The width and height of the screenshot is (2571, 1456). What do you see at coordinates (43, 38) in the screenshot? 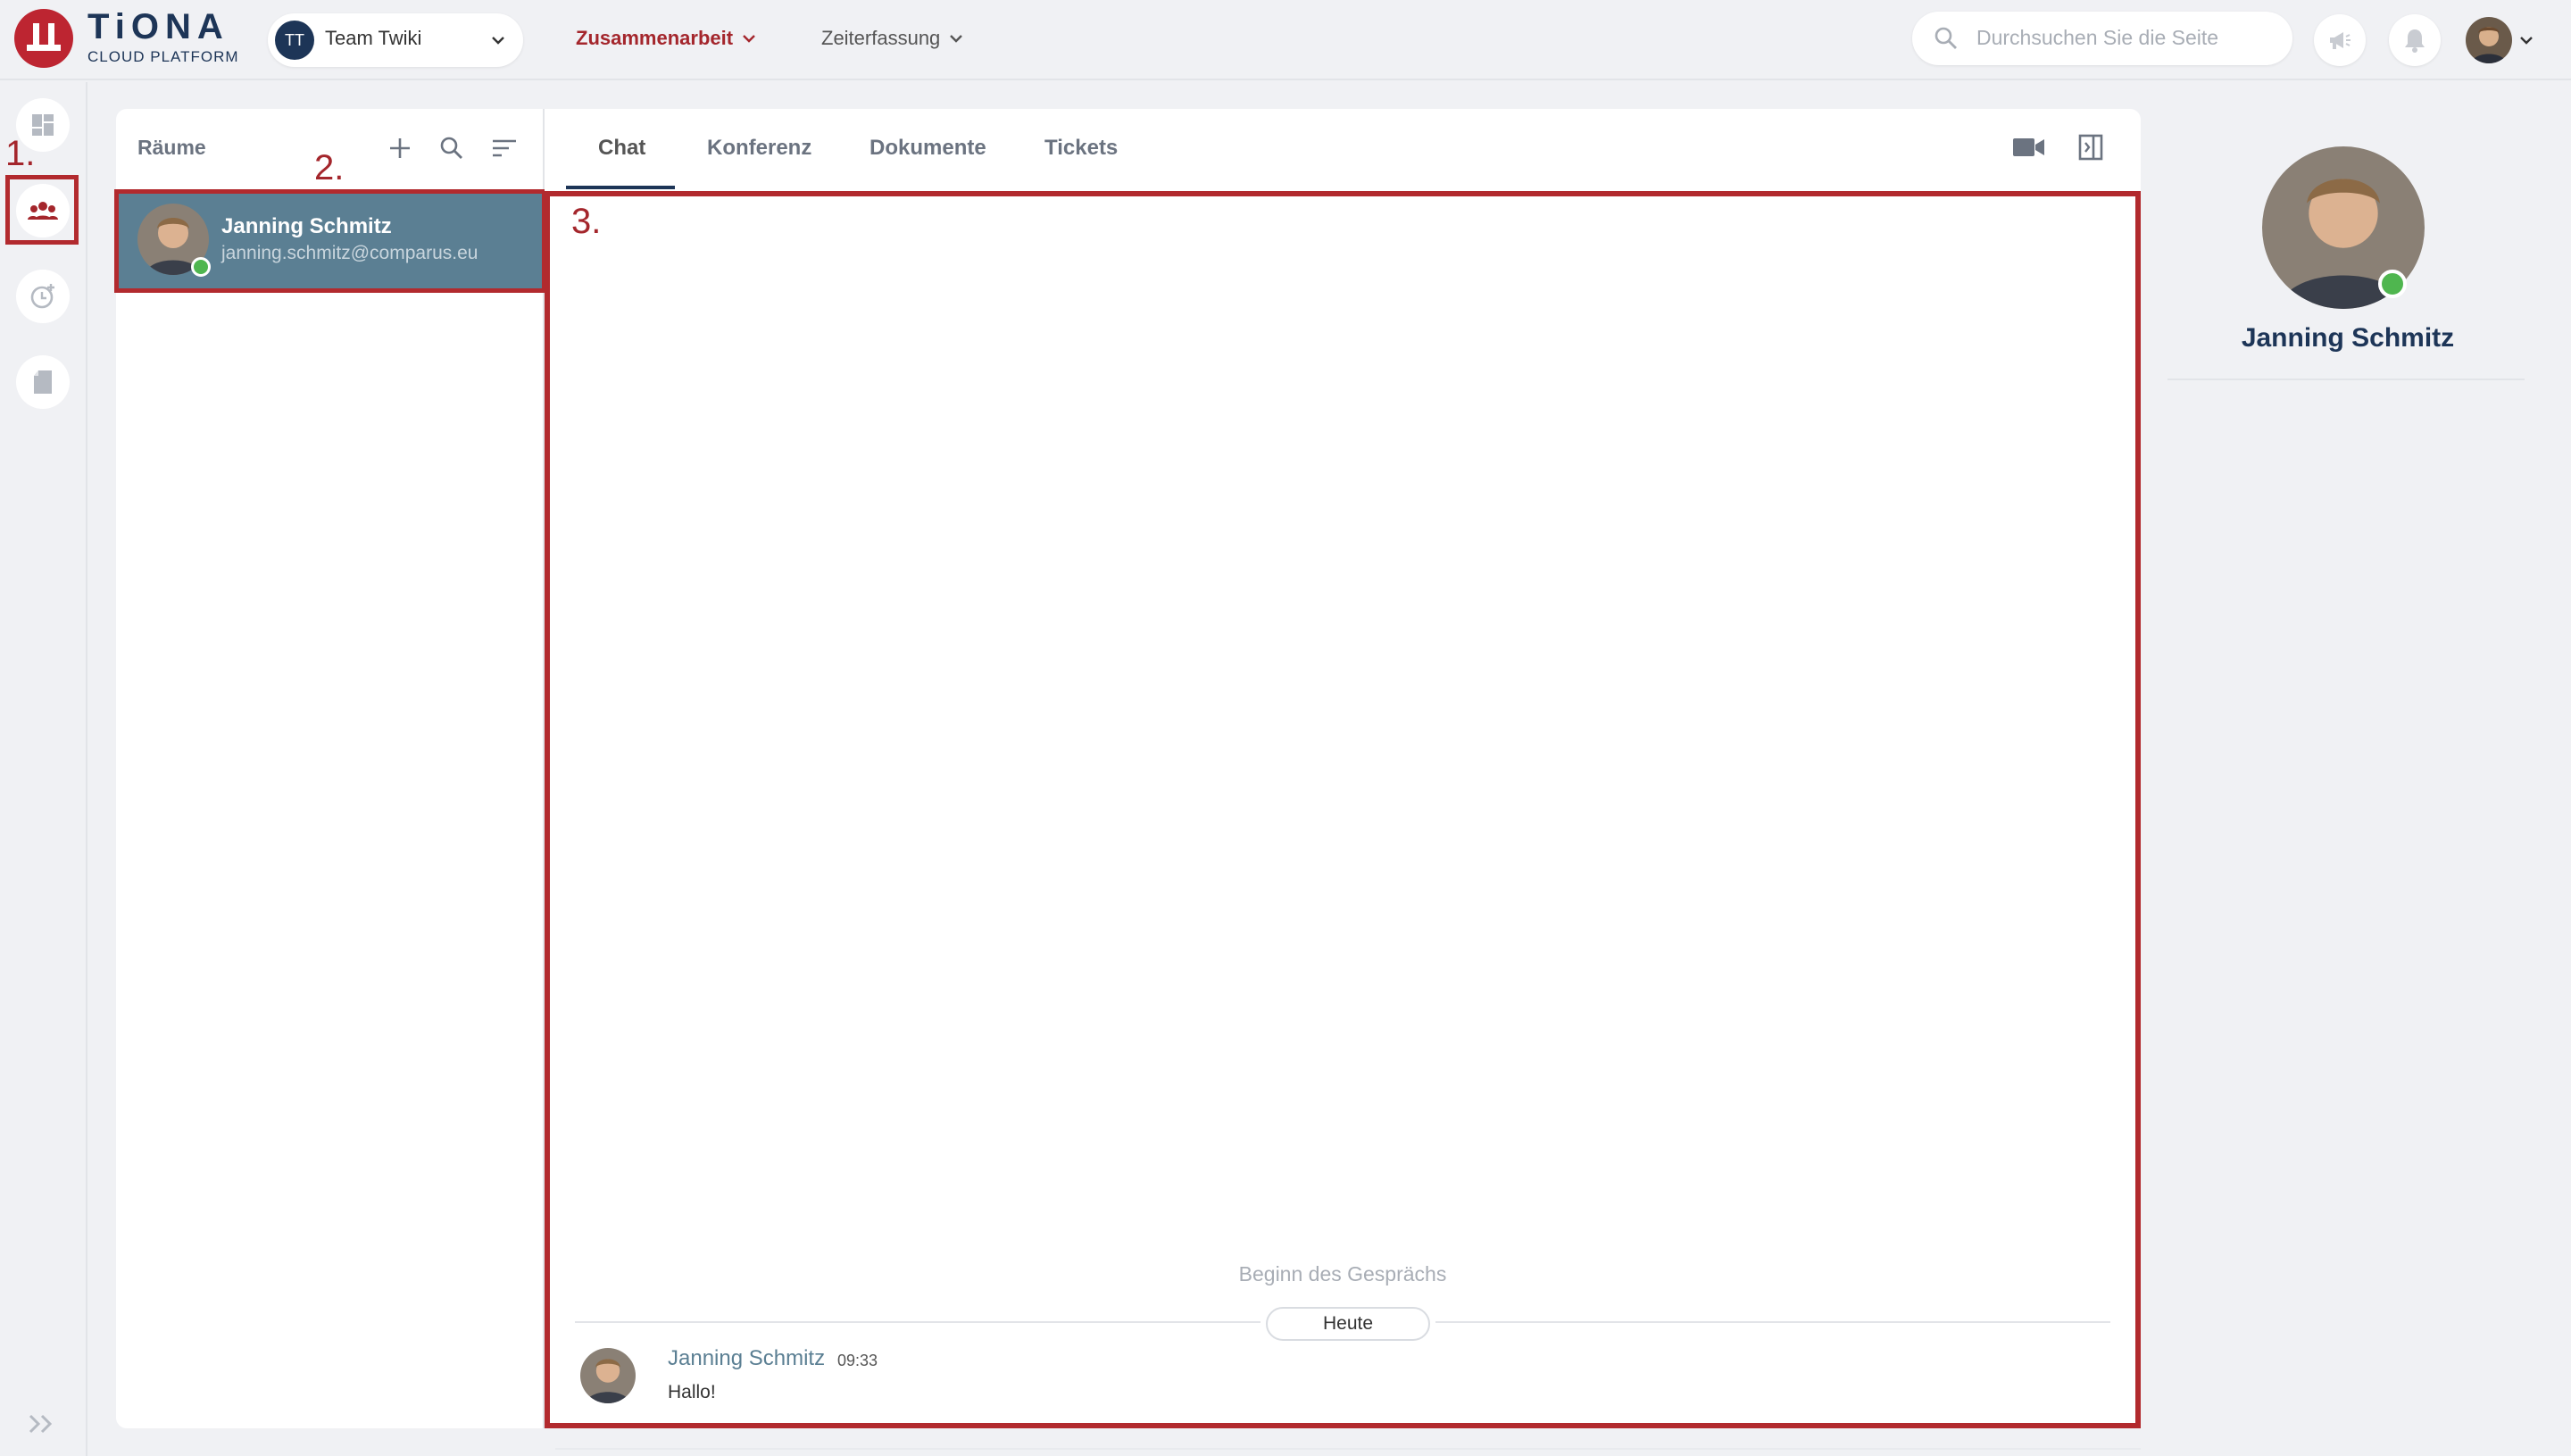
I see `tiona-logo-icon` at bounding box center [43, 38].